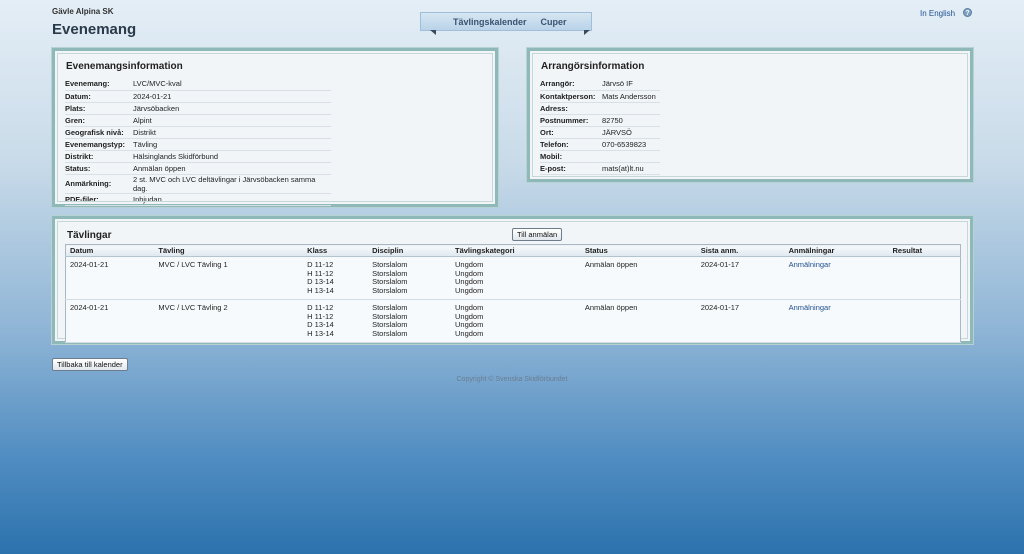 This screenshot has height=554, width=1024. Describe the element at coordinates (571, 168) in the screenshot. I see `info-key: E-post:` at that location.